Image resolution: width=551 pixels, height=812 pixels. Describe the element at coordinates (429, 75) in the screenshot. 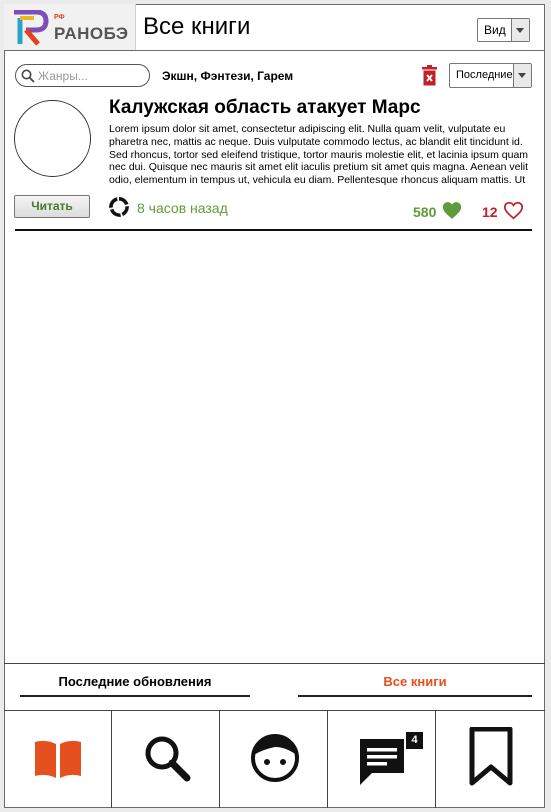

I see `trash-icon` at that location.